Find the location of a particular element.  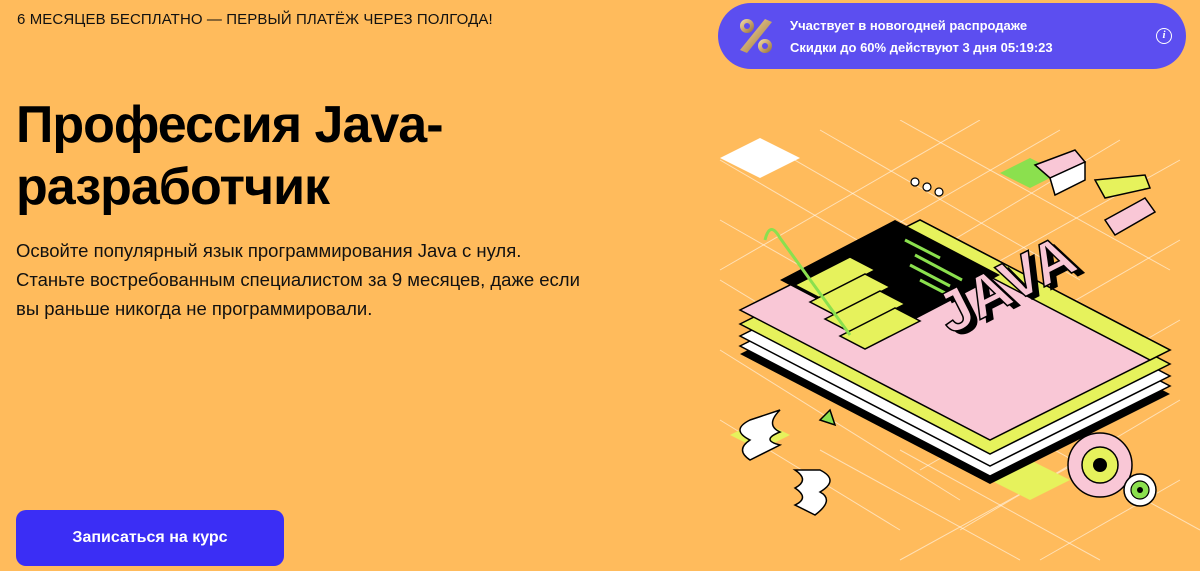

sale-title: Участвует в новогодней распродаже is located at coordinates (909, 25).